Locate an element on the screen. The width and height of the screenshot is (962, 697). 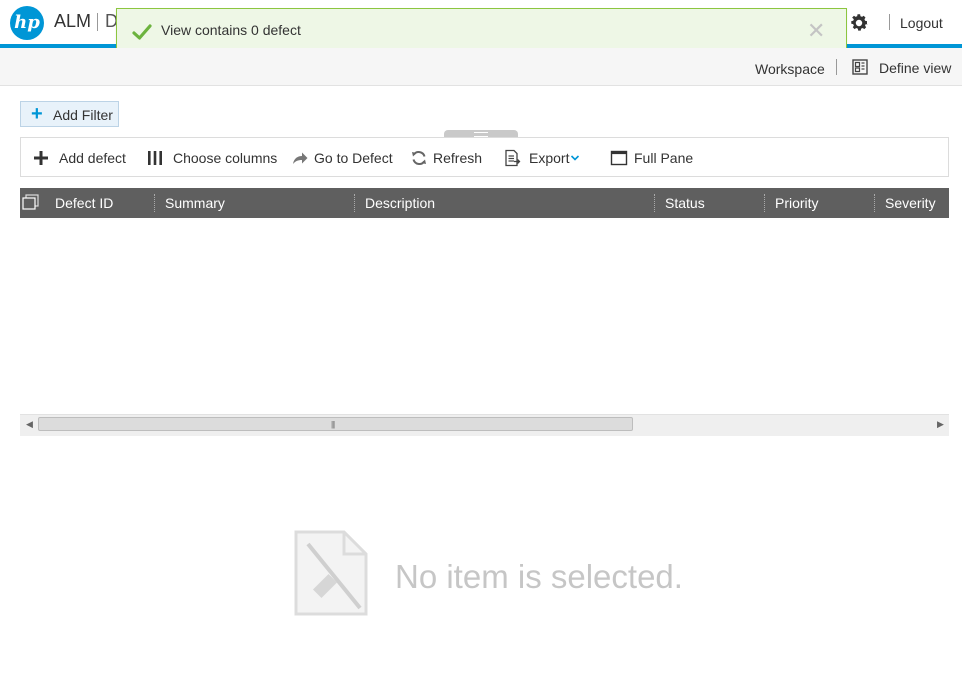
go-to-defect-button: Go to Defect is located at coordinates (353, 158).